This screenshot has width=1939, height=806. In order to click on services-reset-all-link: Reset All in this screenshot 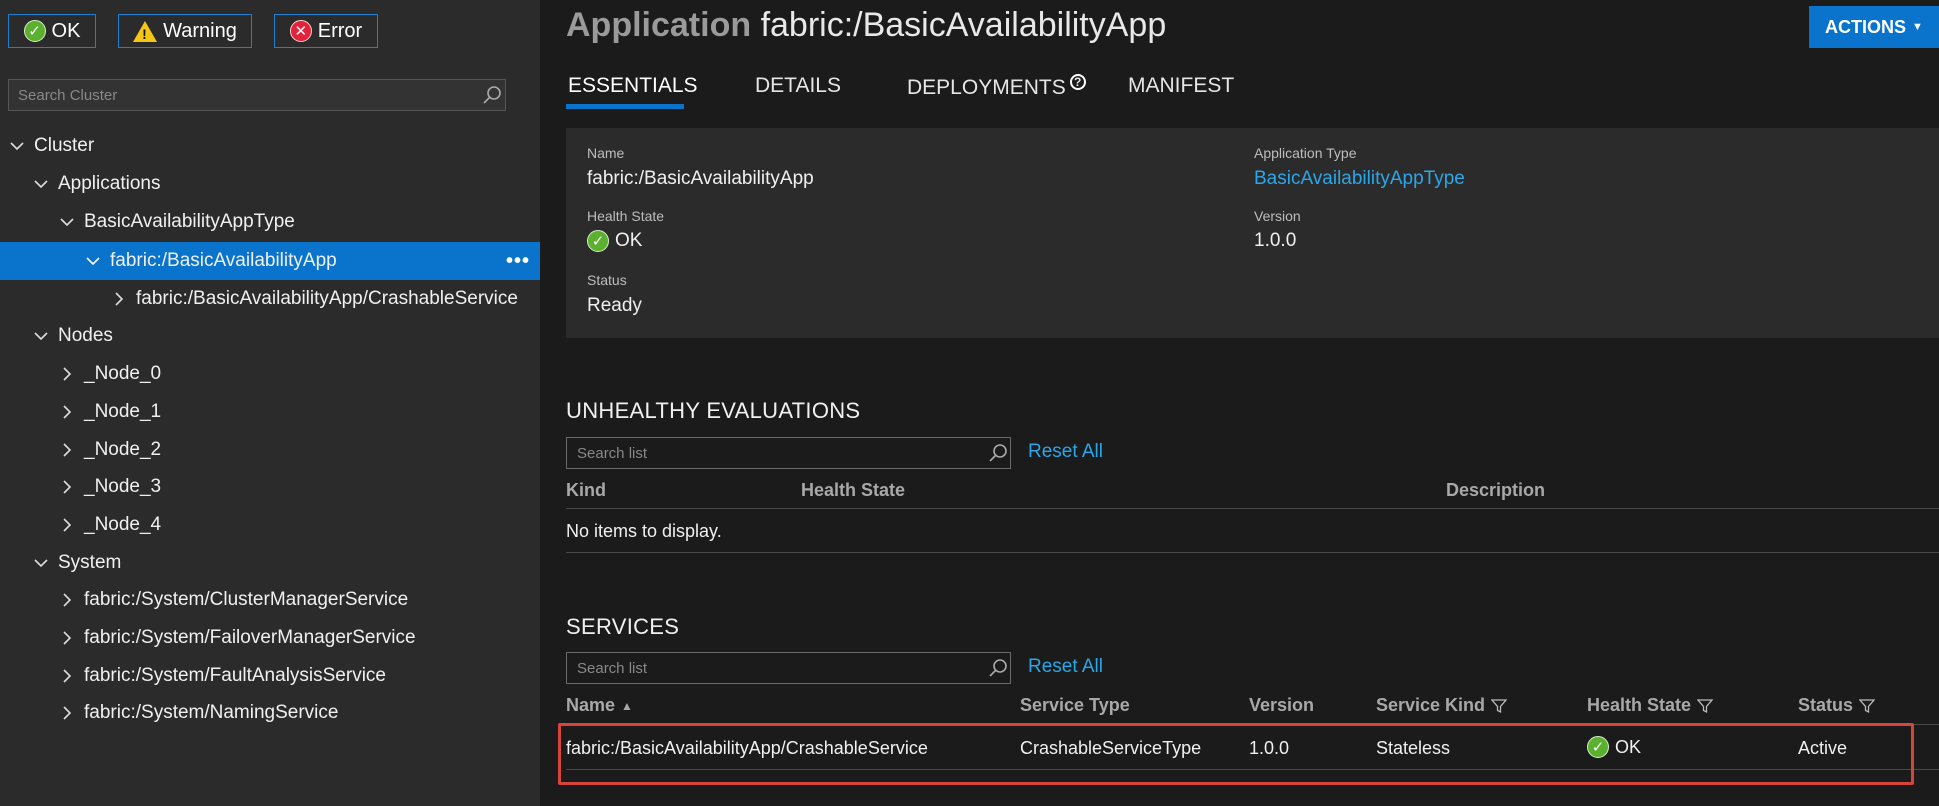, I will do `click(1065, 667)`.